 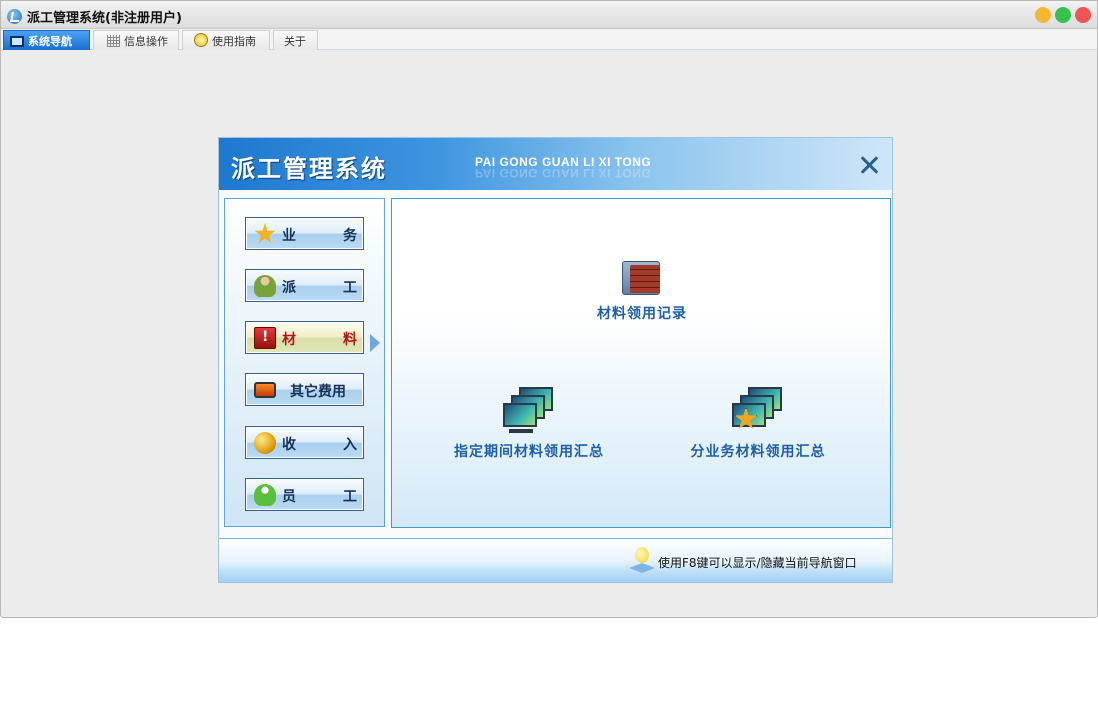 I want to click on nav-item-dispatch: 派工, so click(x=304, y=285).